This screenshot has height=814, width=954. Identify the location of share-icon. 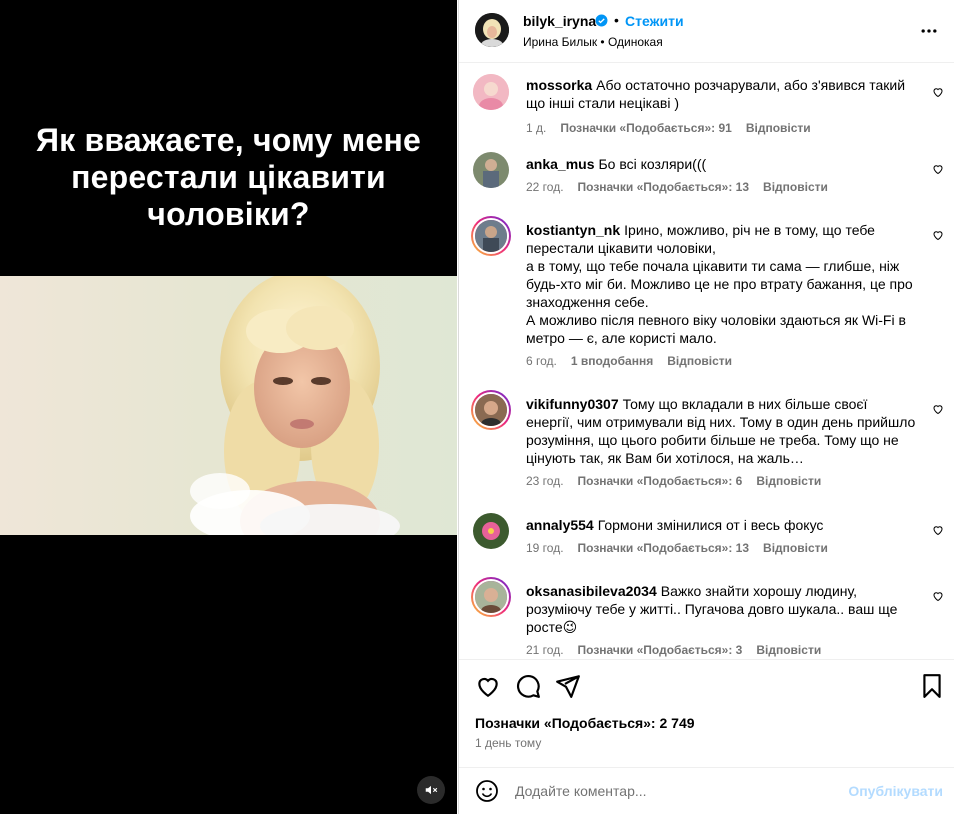
(568, 686).